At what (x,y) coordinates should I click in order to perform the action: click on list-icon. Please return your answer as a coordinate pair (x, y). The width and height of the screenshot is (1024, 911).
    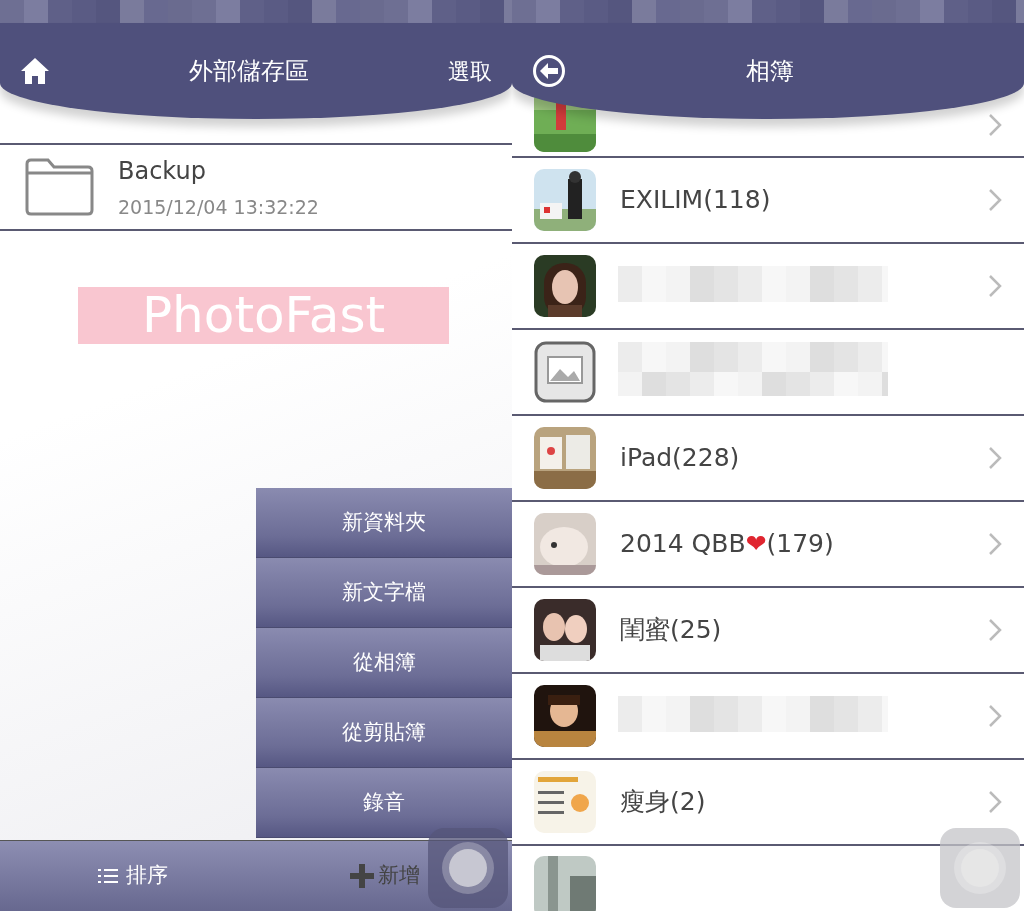
    Looking at the image, I should click on (108, 876).